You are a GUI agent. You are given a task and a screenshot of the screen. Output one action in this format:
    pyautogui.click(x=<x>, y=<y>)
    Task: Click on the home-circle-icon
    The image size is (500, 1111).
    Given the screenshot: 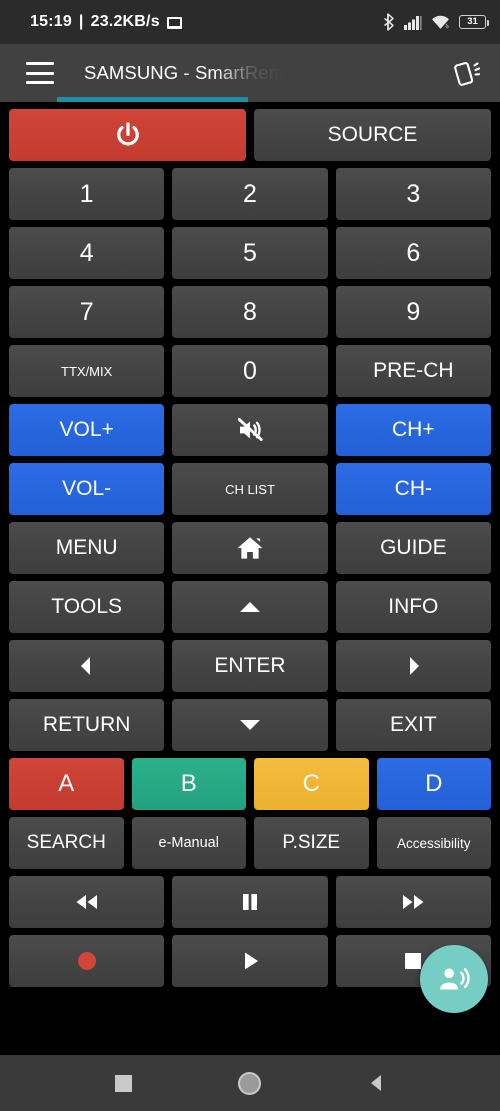 What is the action you would take?
    pyautogui.click(x=250, y=1083)
    